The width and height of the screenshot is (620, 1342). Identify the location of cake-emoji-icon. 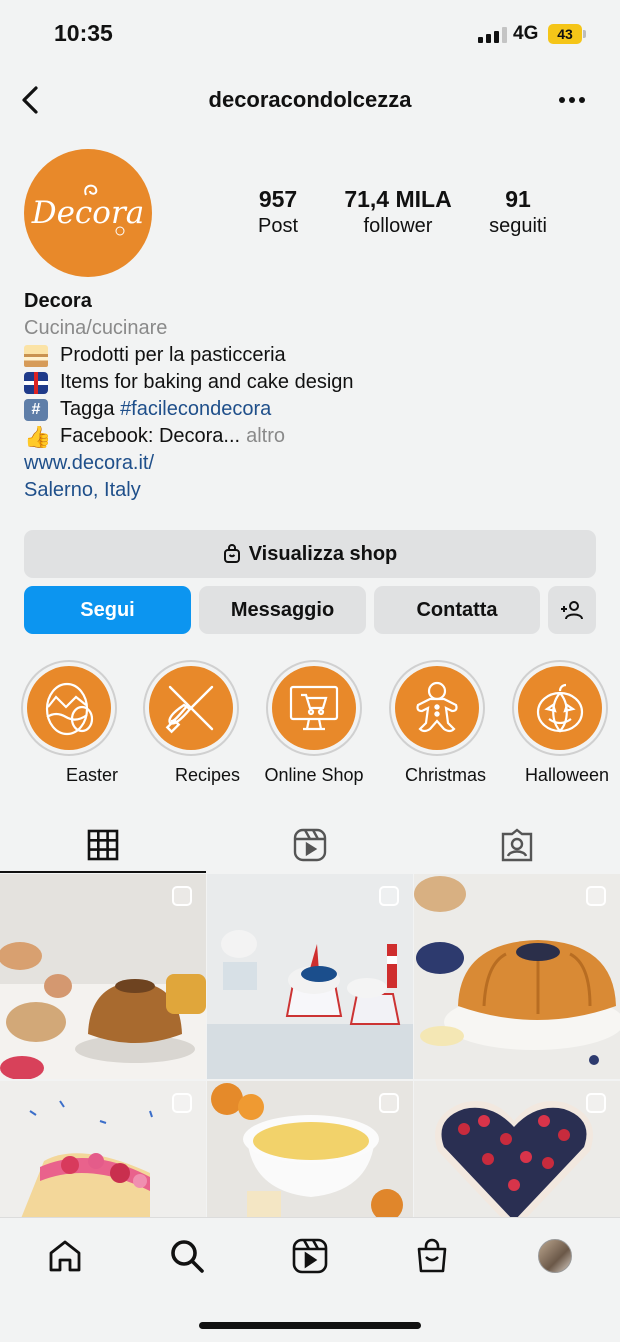
(36, 355).